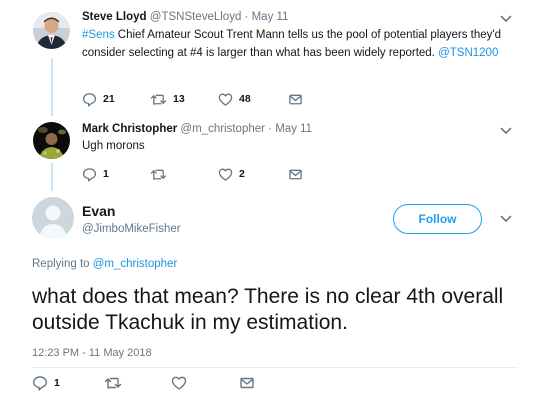 The image size is (540, 406). What do you see at coordinates (98, 211) in the screenshot?
I see `author-name: Evan` at bounding box center [98, 211].